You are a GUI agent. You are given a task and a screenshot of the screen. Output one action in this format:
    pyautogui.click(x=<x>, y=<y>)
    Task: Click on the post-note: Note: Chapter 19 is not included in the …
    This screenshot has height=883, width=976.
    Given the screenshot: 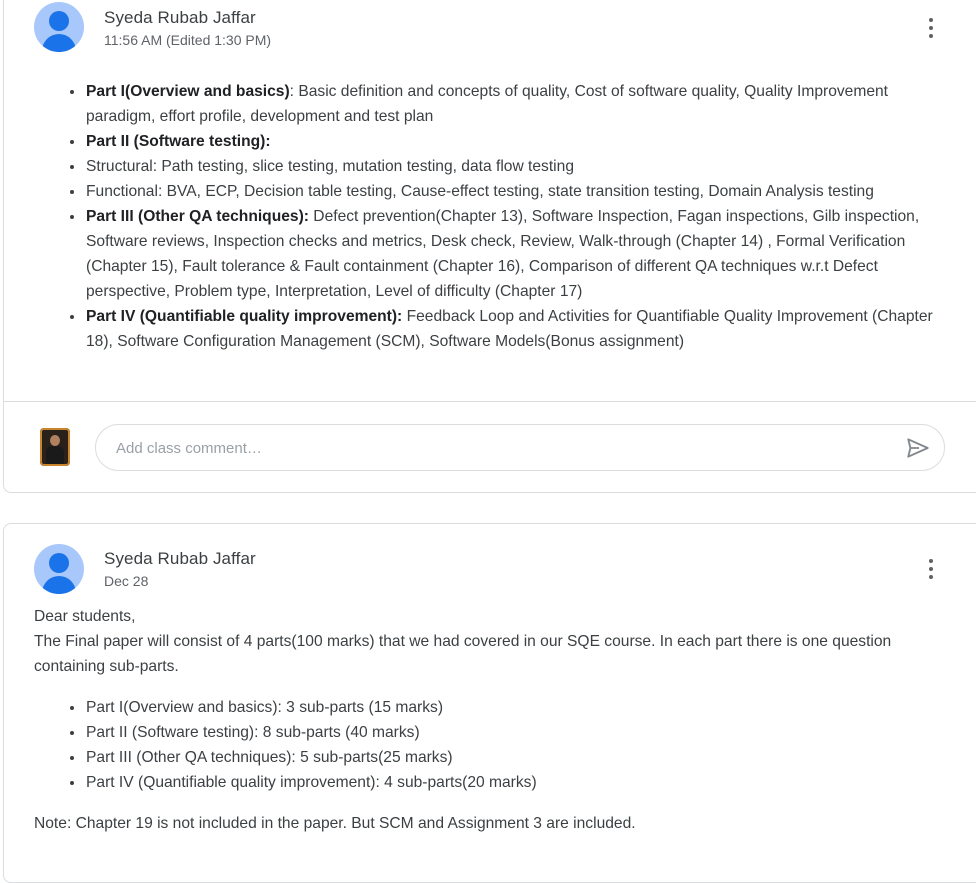 What is the action you would take?
    pyautogui.click(x=335, y=823)
    